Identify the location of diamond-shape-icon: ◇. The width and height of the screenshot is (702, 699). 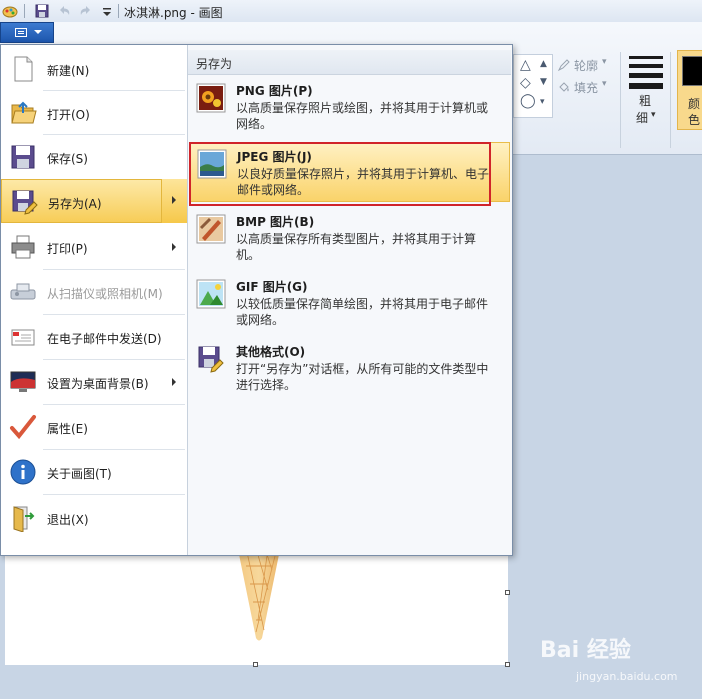
(525, 83).